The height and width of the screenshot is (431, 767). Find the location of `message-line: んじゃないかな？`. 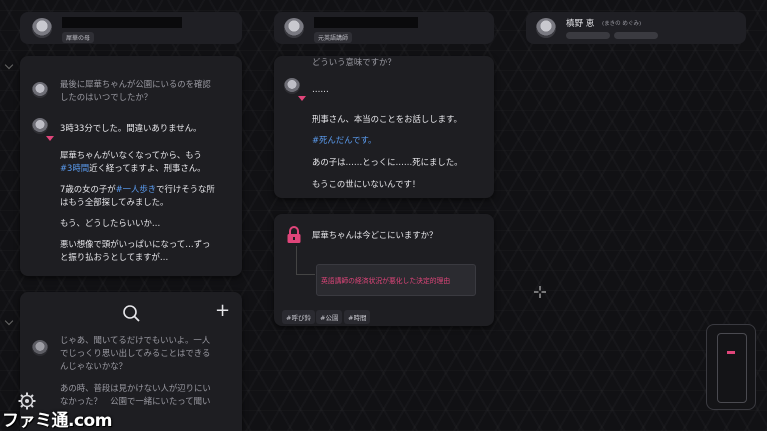

message-line: んじゃないかな？ is located at coordinates (93, 366).